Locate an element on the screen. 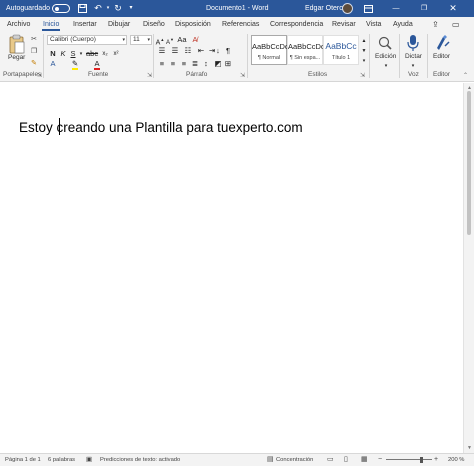  vertical-scrollbar: ▲ ▼ is located at coordinates (468, 268).